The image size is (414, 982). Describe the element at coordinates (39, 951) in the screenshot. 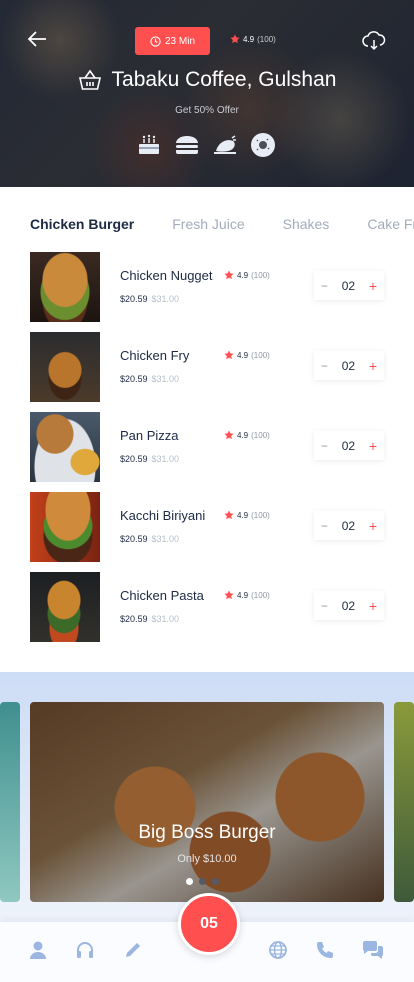

I see `user-icon` at that location.